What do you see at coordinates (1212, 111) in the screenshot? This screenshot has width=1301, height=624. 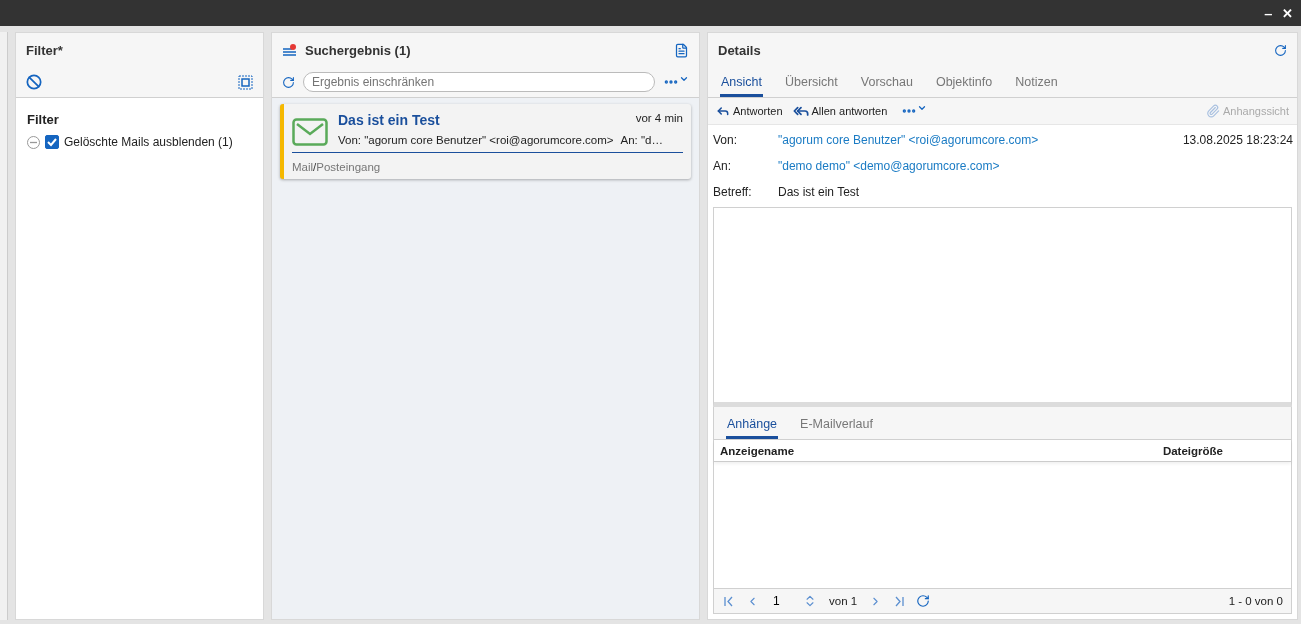 I see `paperclip-icon` at bounding box center [1212, 111].